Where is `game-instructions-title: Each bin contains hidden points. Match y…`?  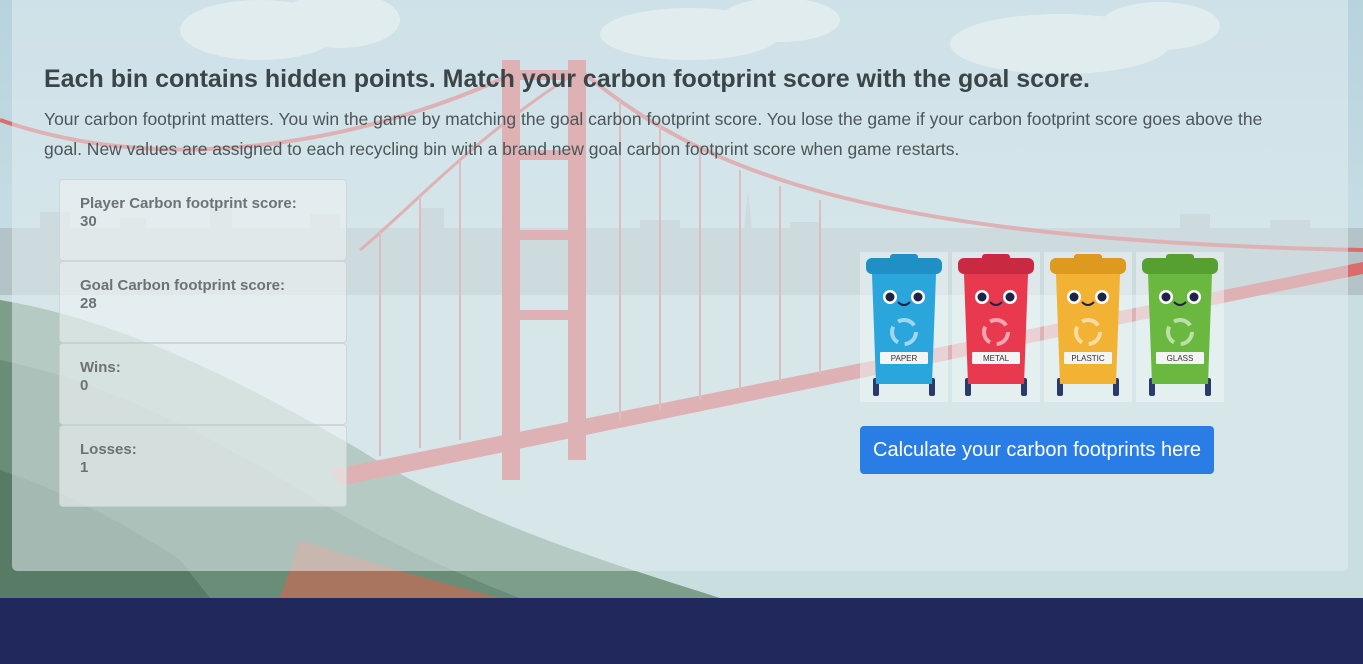 game-instructions-title: Each bin contains hidden points. Match y… is located at coordinates (567, 79).